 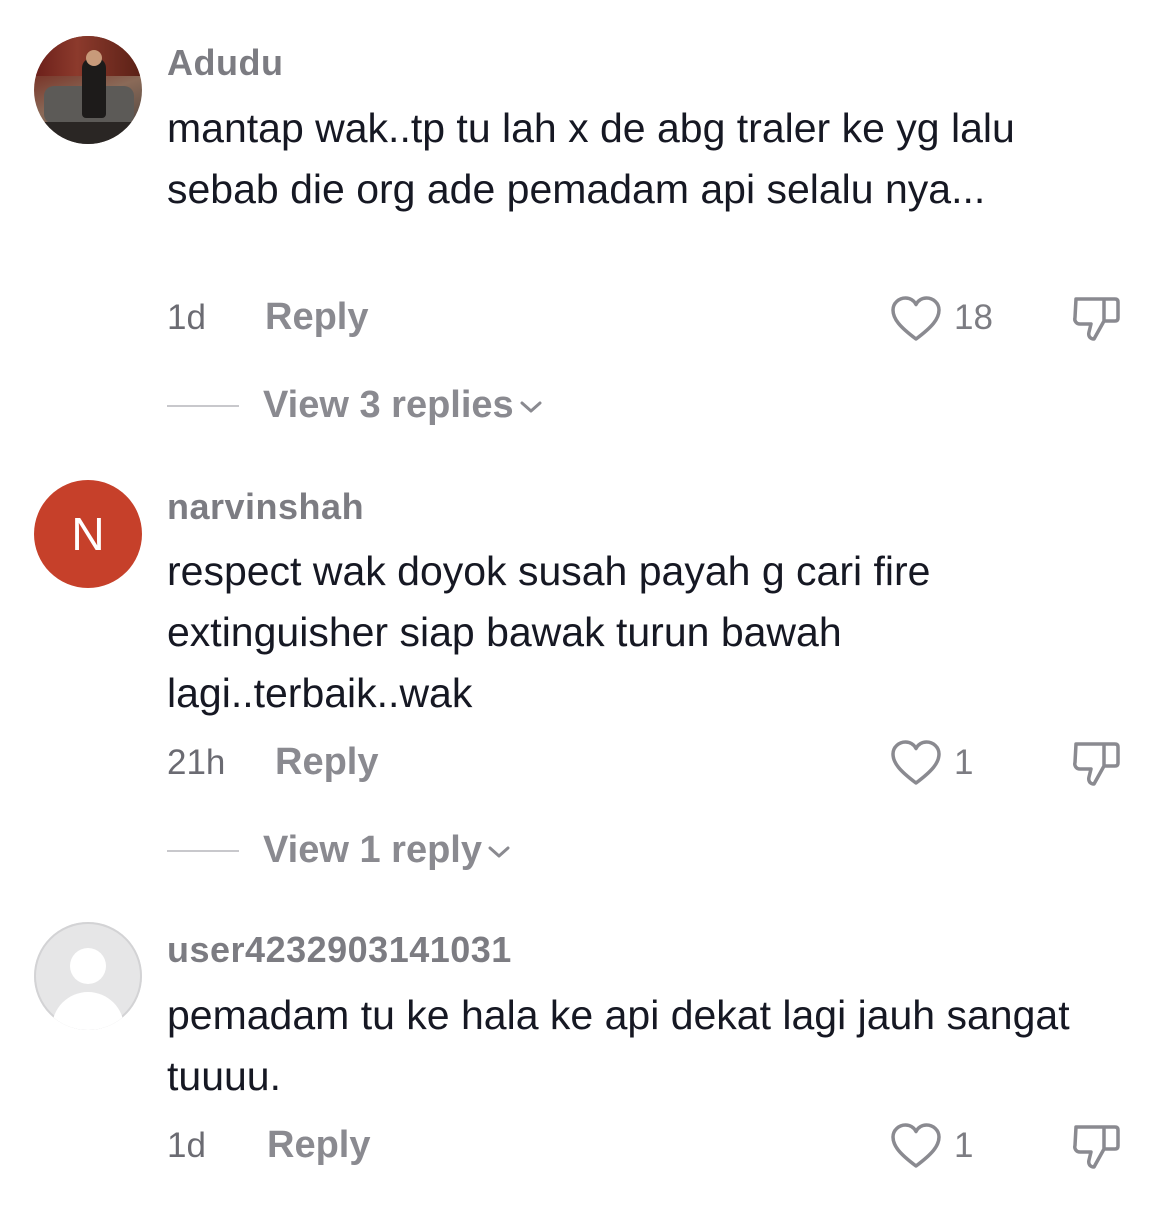 I want to click on view-replies-label: View 1 reply, so click(x=372, y=850).